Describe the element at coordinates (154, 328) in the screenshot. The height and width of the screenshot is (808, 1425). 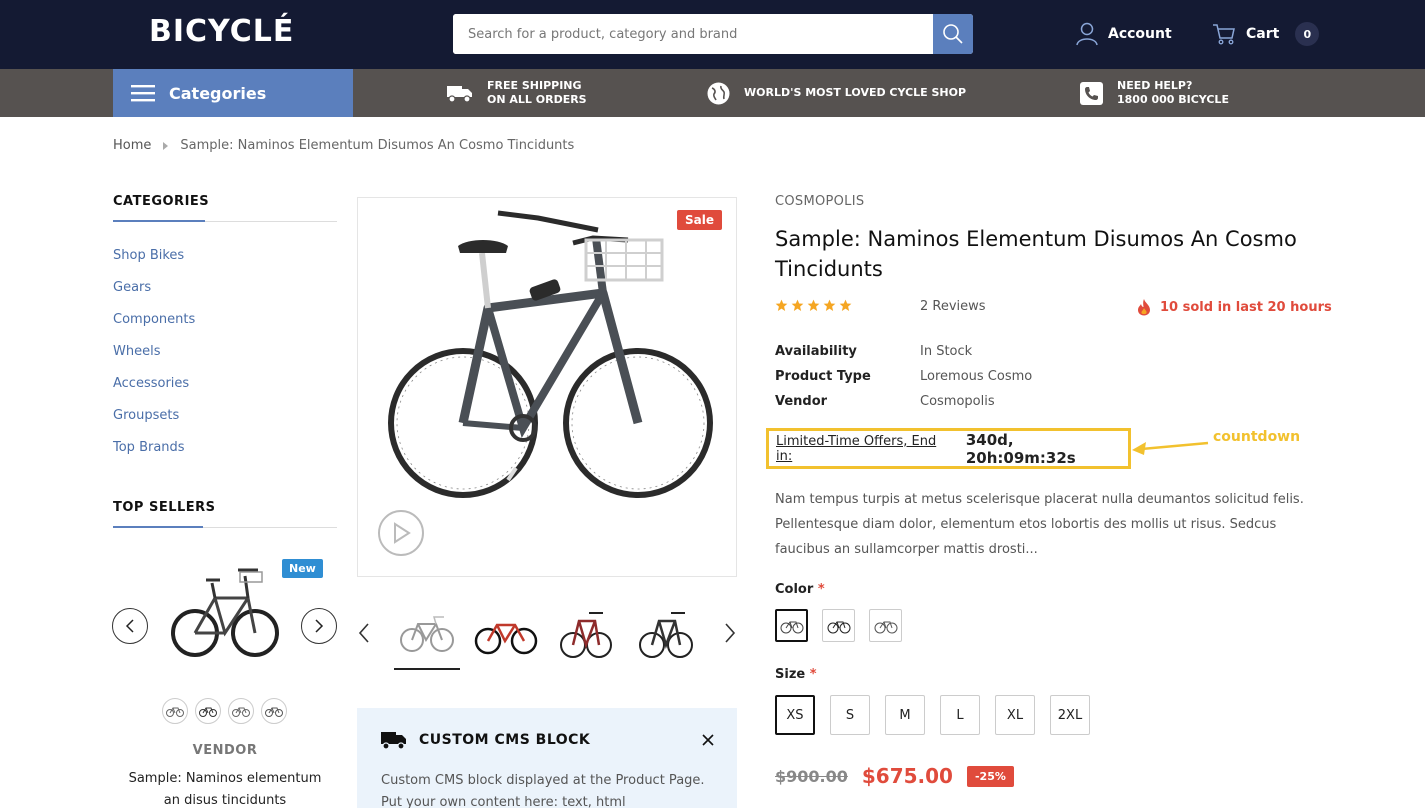
I see `category-item: Components` at that location.